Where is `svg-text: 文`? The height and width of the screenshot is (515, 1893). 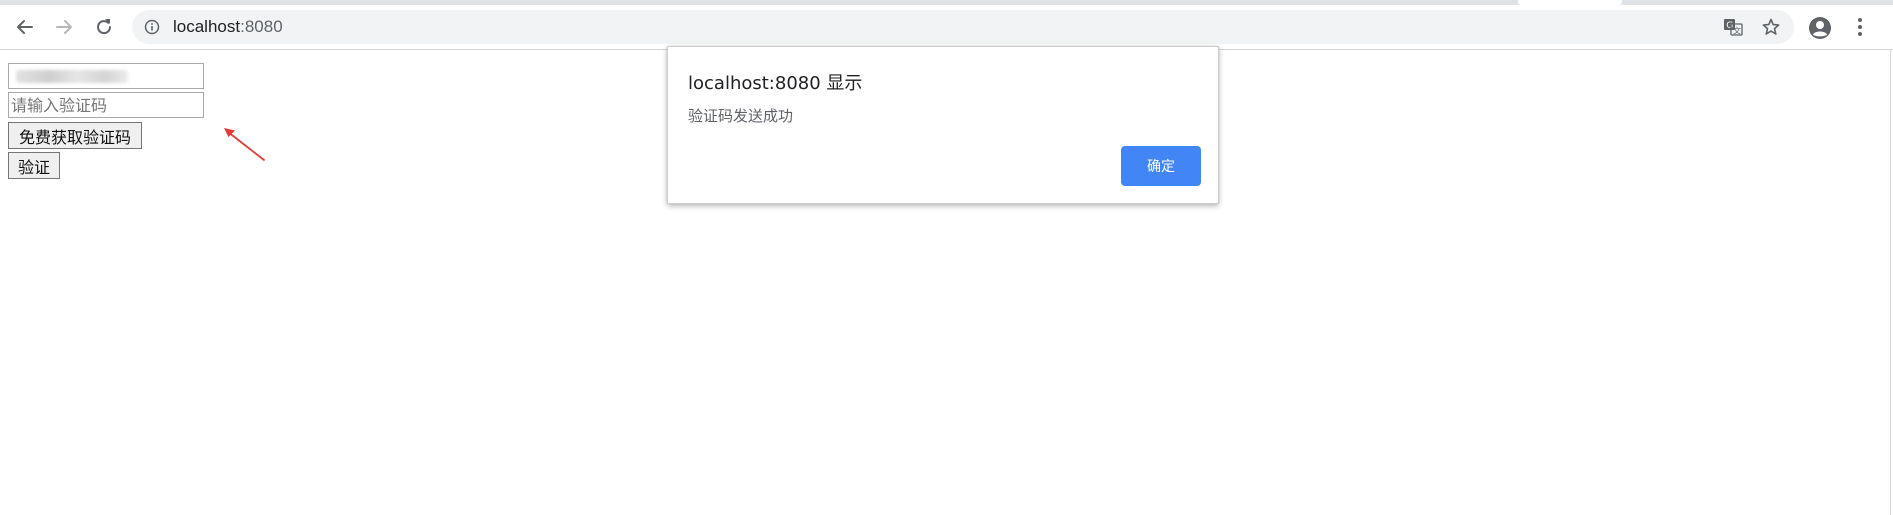 svg-text: 文 is located at coordinates (1737, 31).